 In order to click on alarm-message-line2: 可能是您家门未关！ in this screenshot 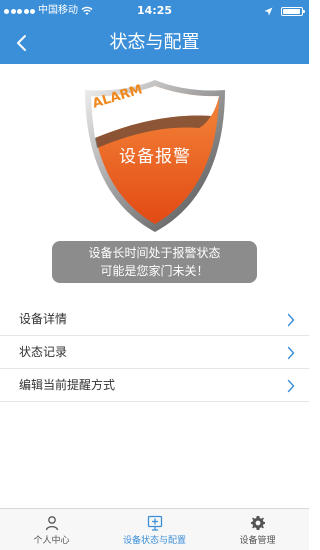, I will do `click(154, 271)`.